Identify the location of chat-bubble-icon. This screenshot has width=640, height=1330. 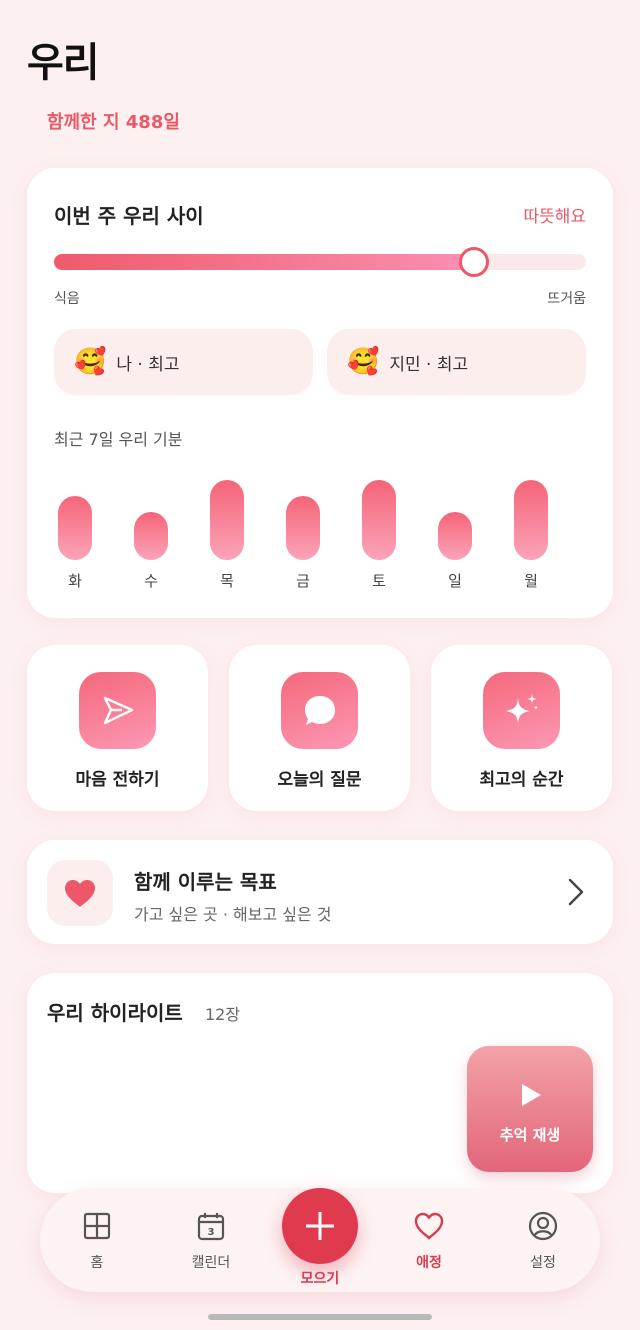
(319, 710).